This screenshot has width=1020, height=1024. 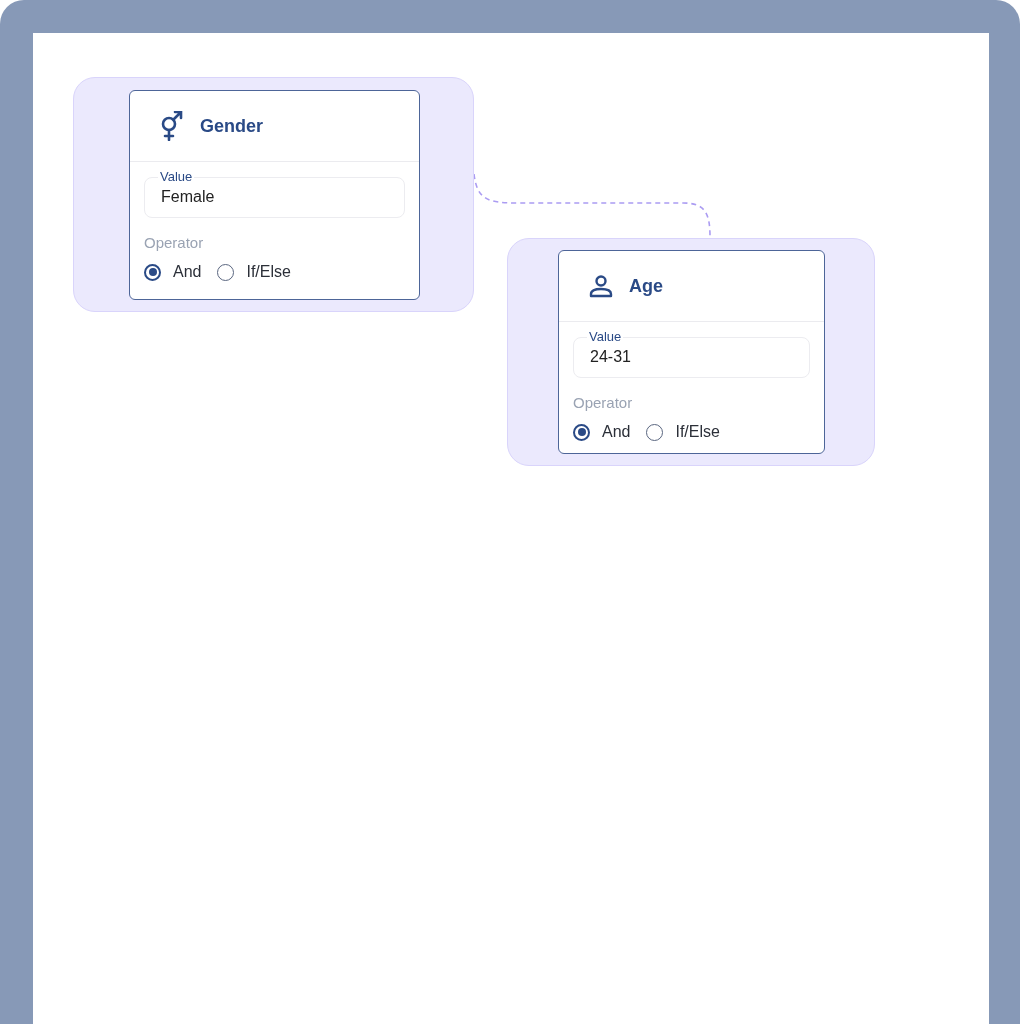 I want to click on node-title: Age, so click(x=646, y=286).